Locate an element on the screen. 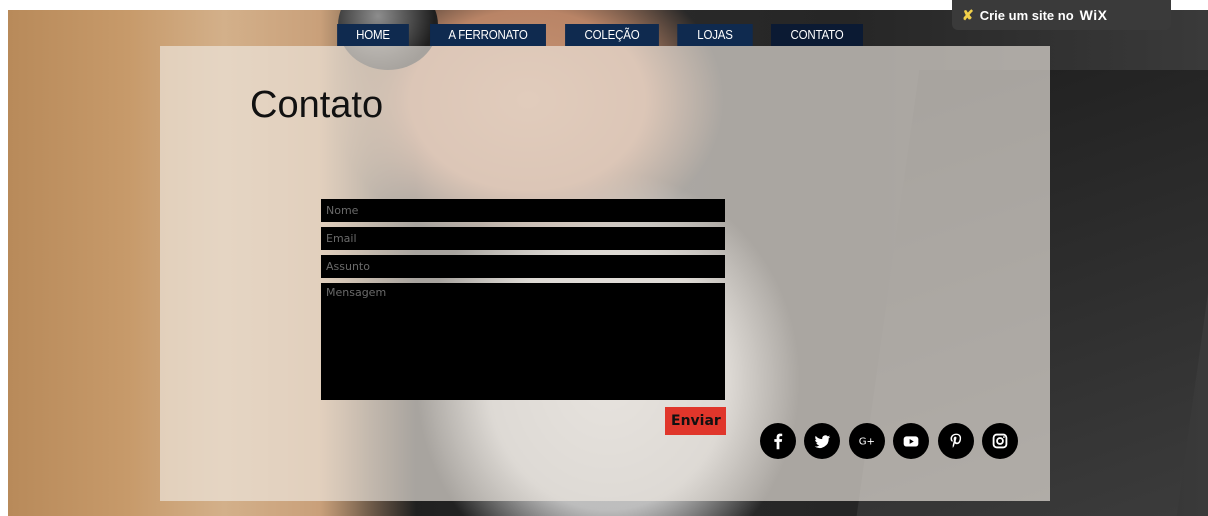  nav-lojas: LOJAS is located at coordinates (715, 35).